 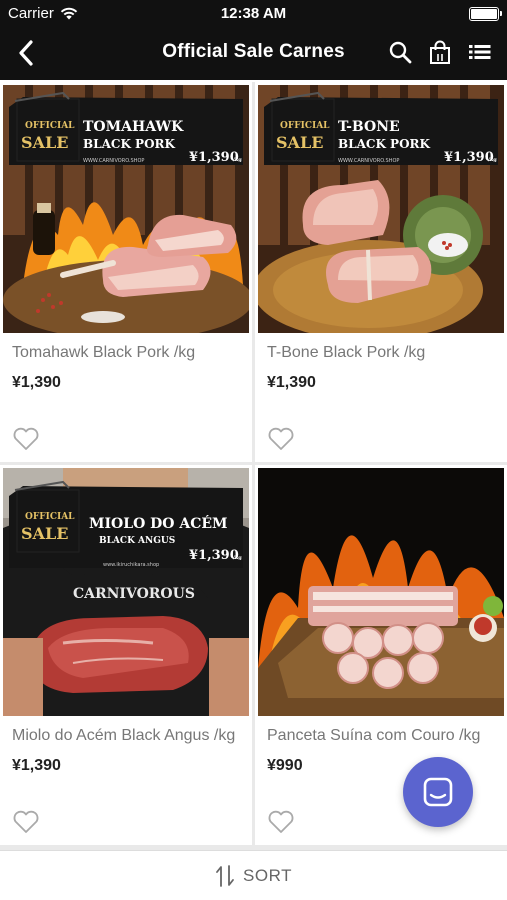 What do you see at coordinates (381, 353) in the screenshot?
I see `product-name: T-Bone Black Pork /kg` at bounding box center [381, 353].